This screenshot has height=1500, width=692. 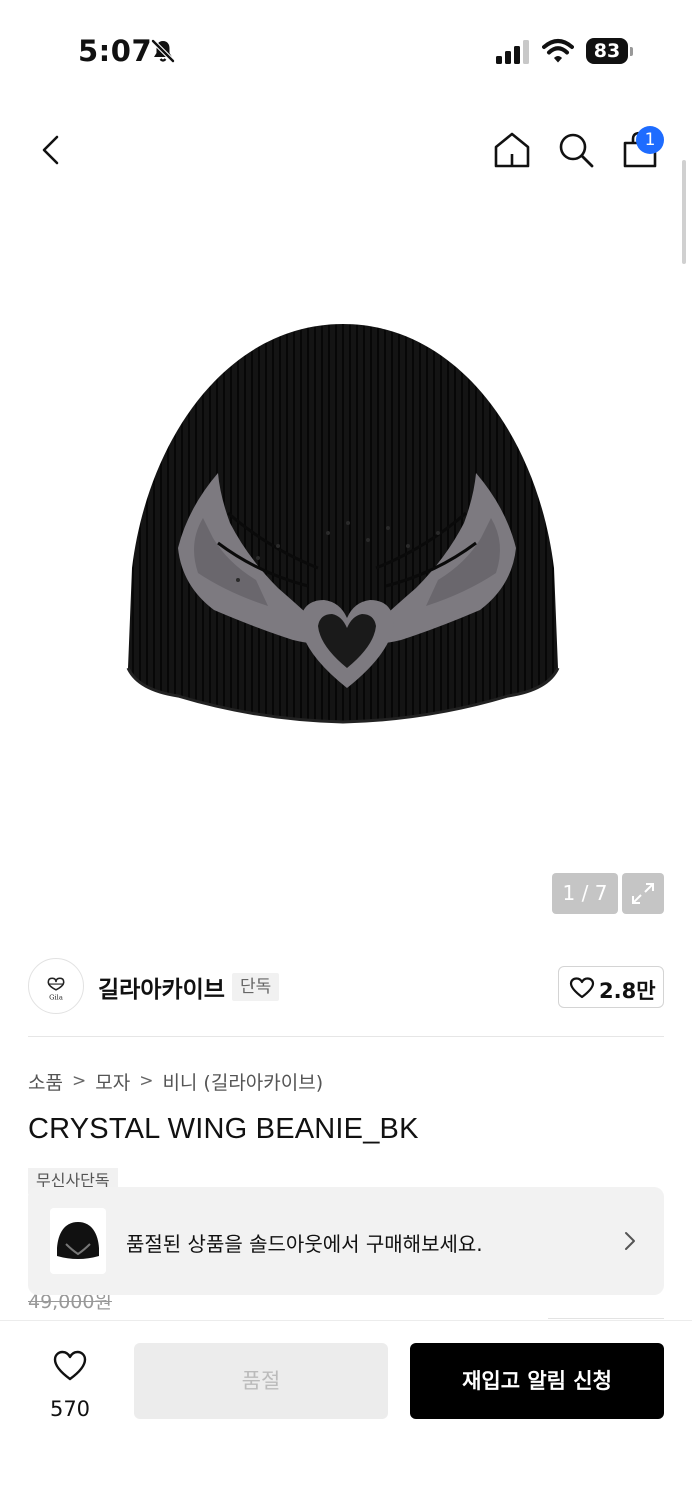 I want to click on breadcrumb-item-current: 비니 (길라아카이브), so click(x=242, y=1081).